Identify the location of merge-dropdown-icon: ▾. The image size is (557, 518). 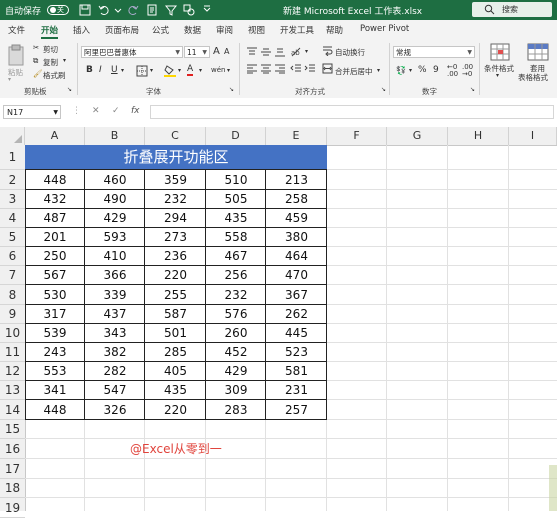
(378, 70).